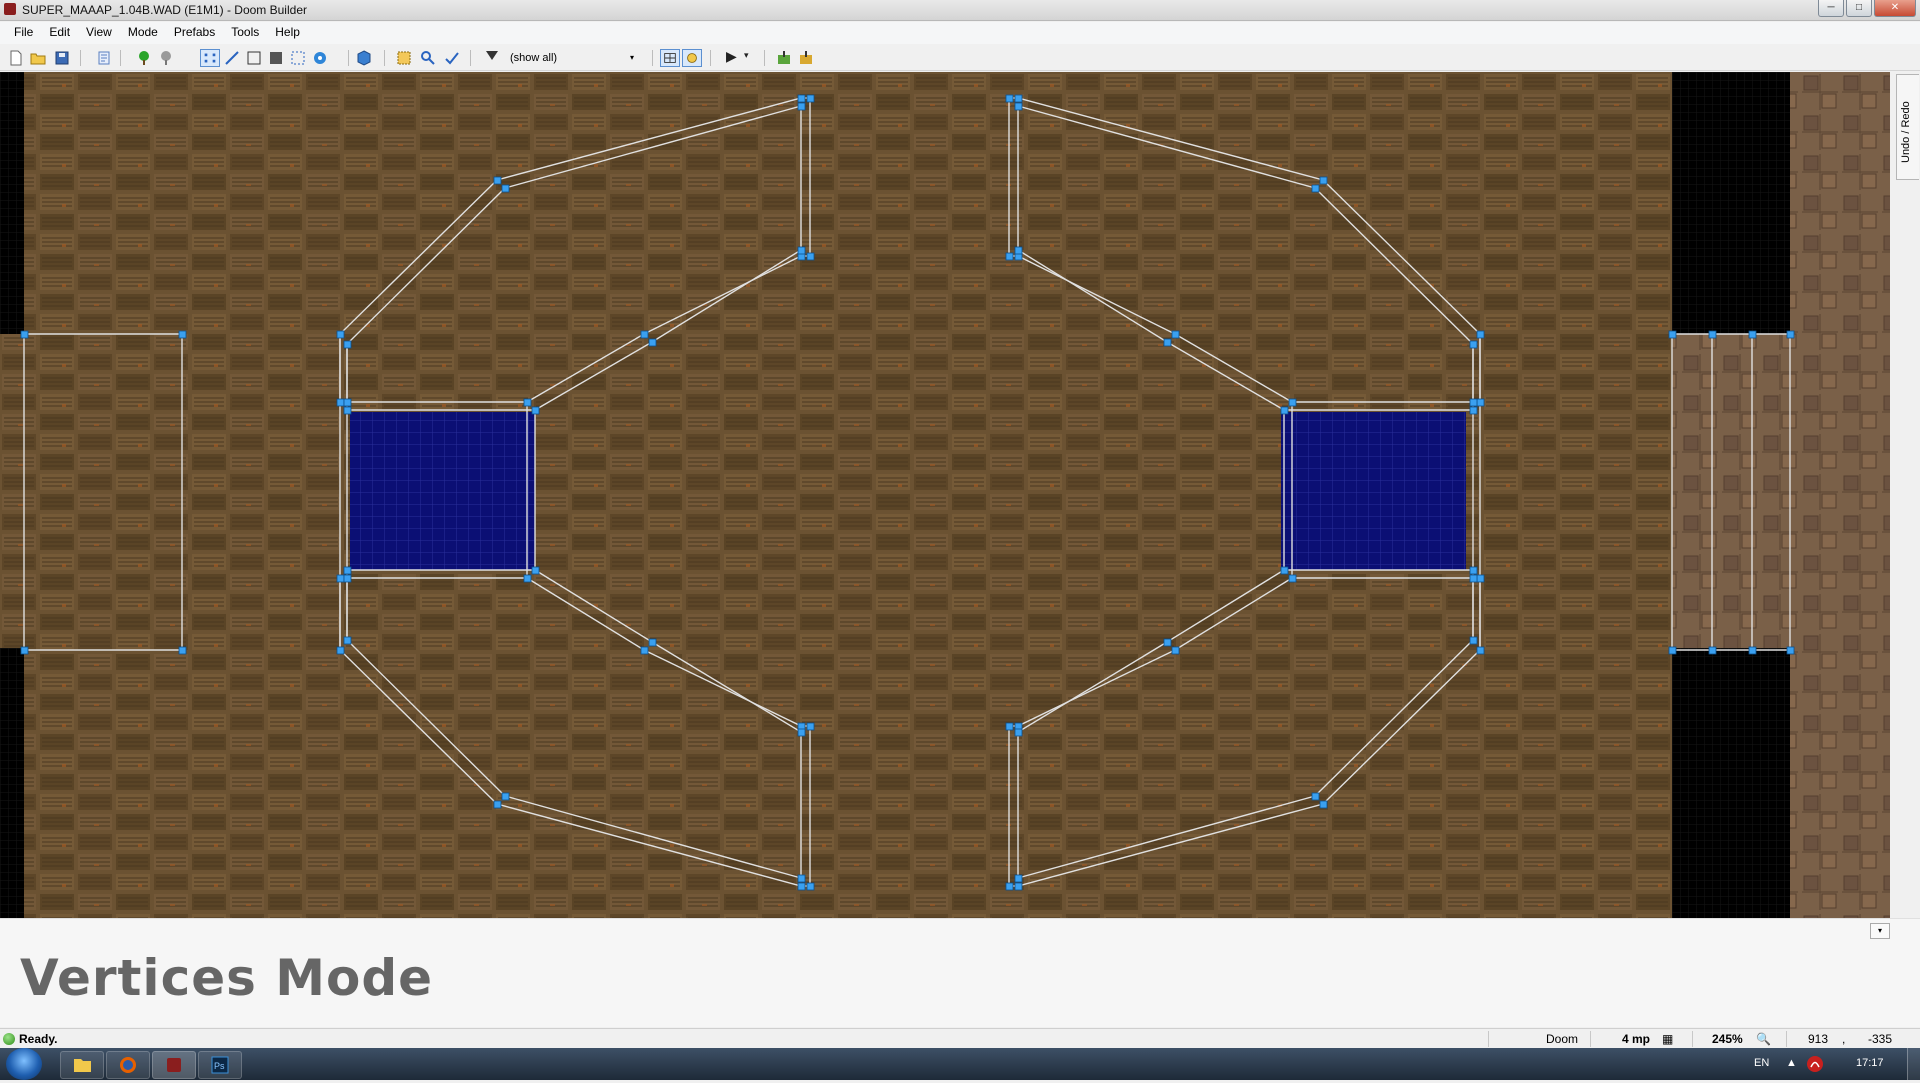  I want to click on collapse-panel-button: ▾, so click(1880, 931).